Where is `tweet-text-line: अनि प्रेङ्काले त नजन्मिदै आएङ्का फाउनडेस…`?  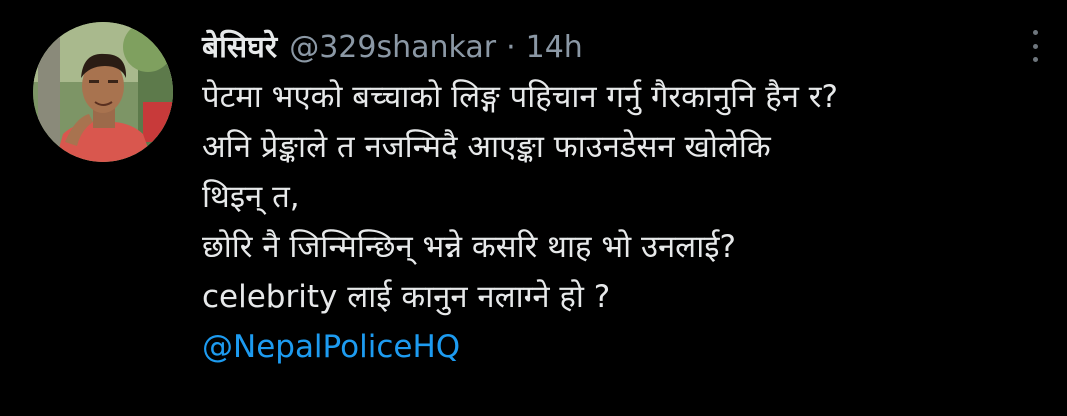
tweet-text-line: अनि प्रेङ्काले त नजन्मिदै आएङ्का फाउनडेस… is located at coordinates (486, 147).